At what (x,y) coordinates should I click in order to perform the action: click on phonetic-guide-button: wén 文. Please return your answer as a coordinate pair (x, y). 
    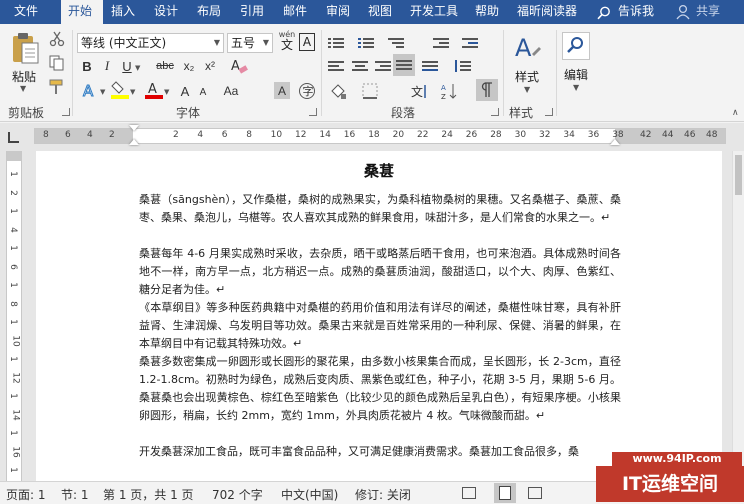
    Looking at the image, I should click on (287, 42).